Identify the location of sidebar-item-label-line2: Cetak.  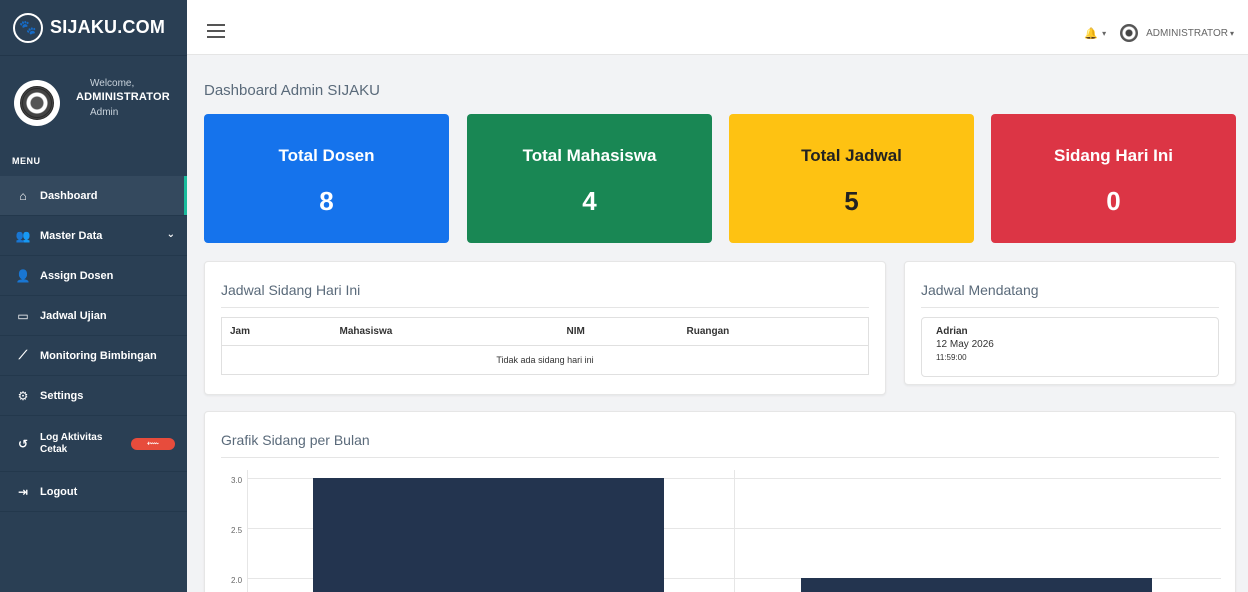
(54, 449).